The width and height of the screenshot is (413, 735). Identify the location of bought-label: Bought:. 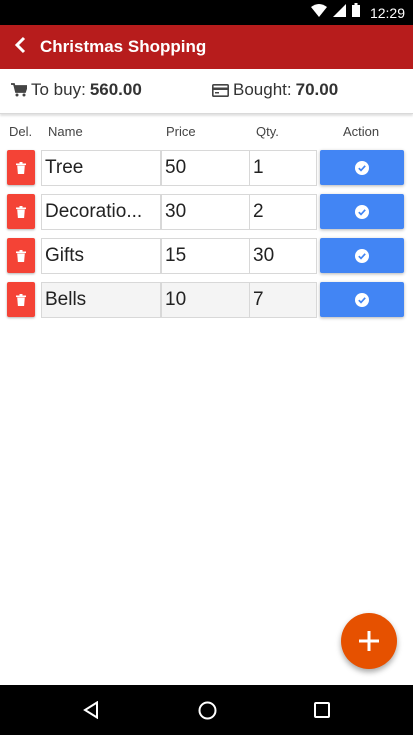
(262, 89).